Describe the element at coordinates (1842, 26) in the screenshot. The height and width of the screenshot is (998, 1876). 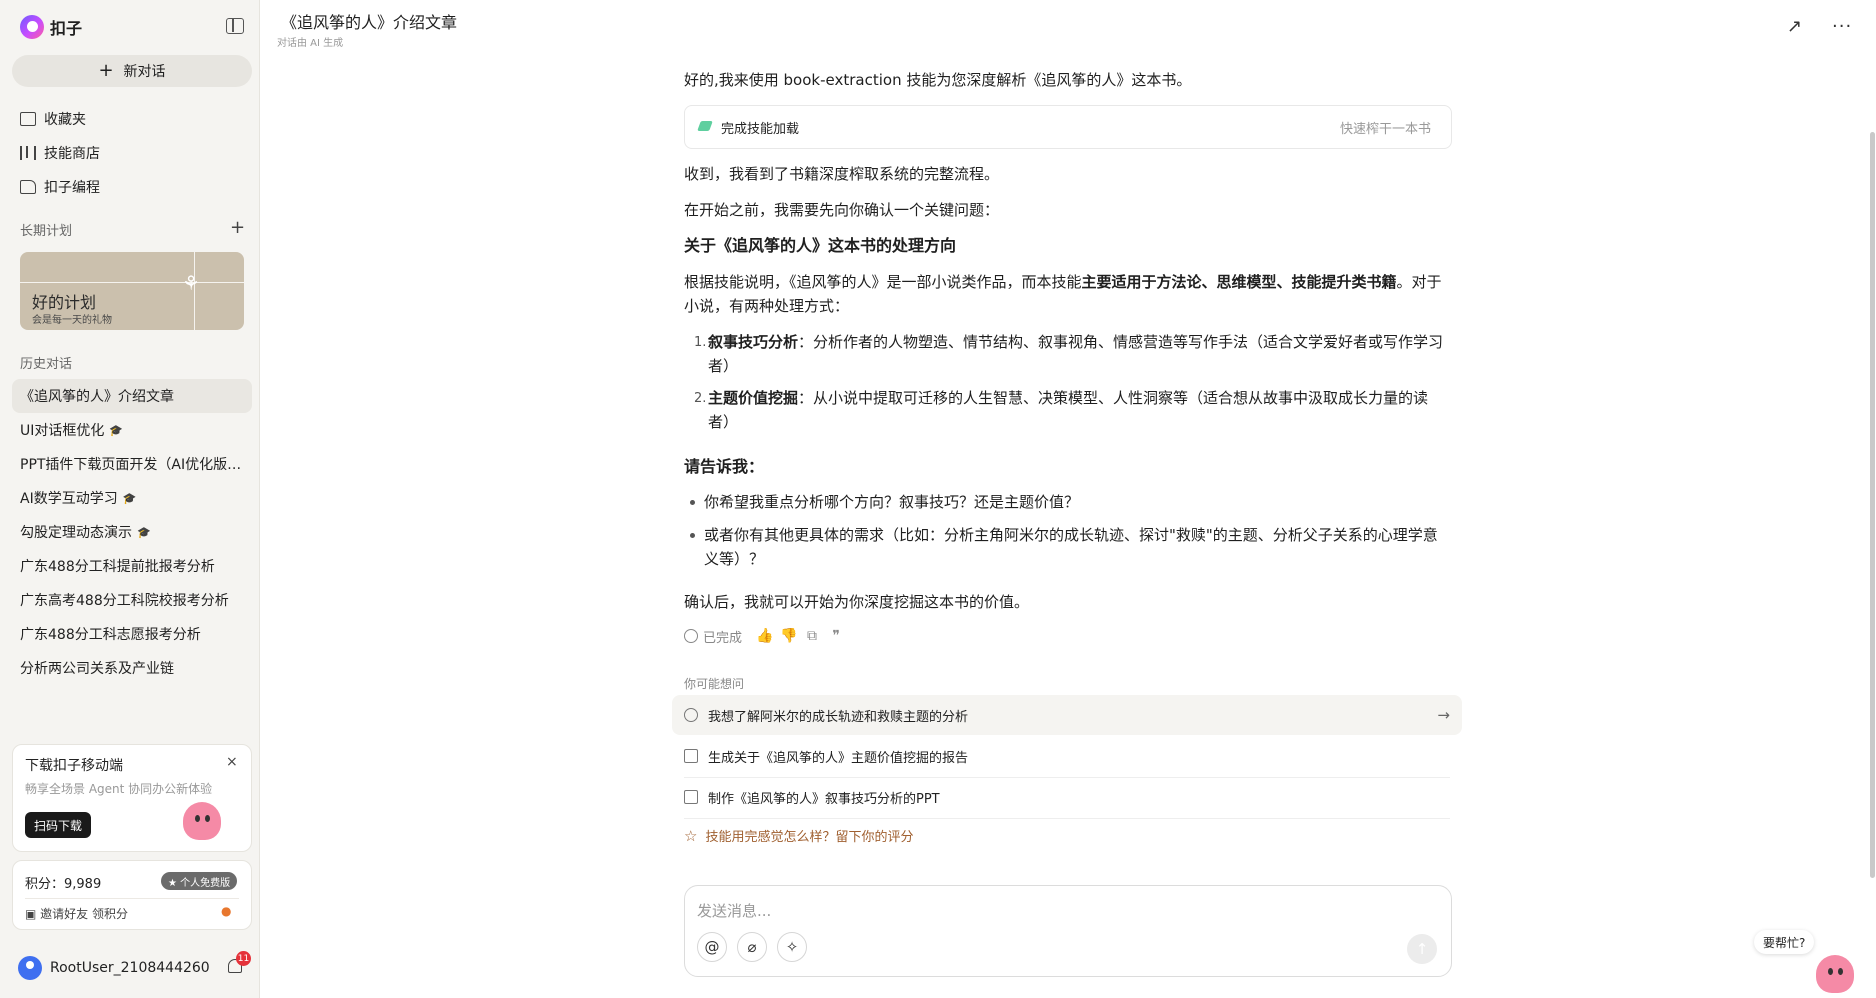
I see `more-icon: ···` at that location.